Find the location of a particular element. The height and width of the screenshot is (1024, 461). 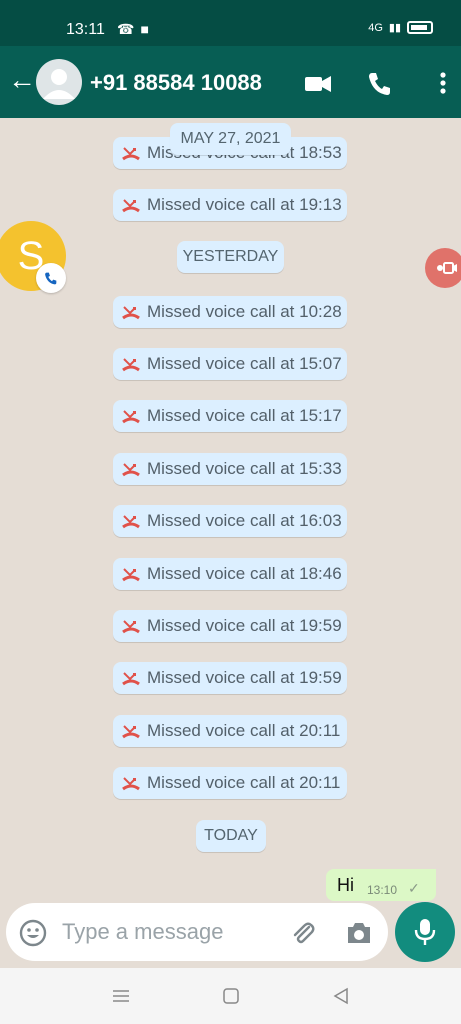

missed-call-chip: Missed voice call at 15:07 is located at coordinates (230, 364).